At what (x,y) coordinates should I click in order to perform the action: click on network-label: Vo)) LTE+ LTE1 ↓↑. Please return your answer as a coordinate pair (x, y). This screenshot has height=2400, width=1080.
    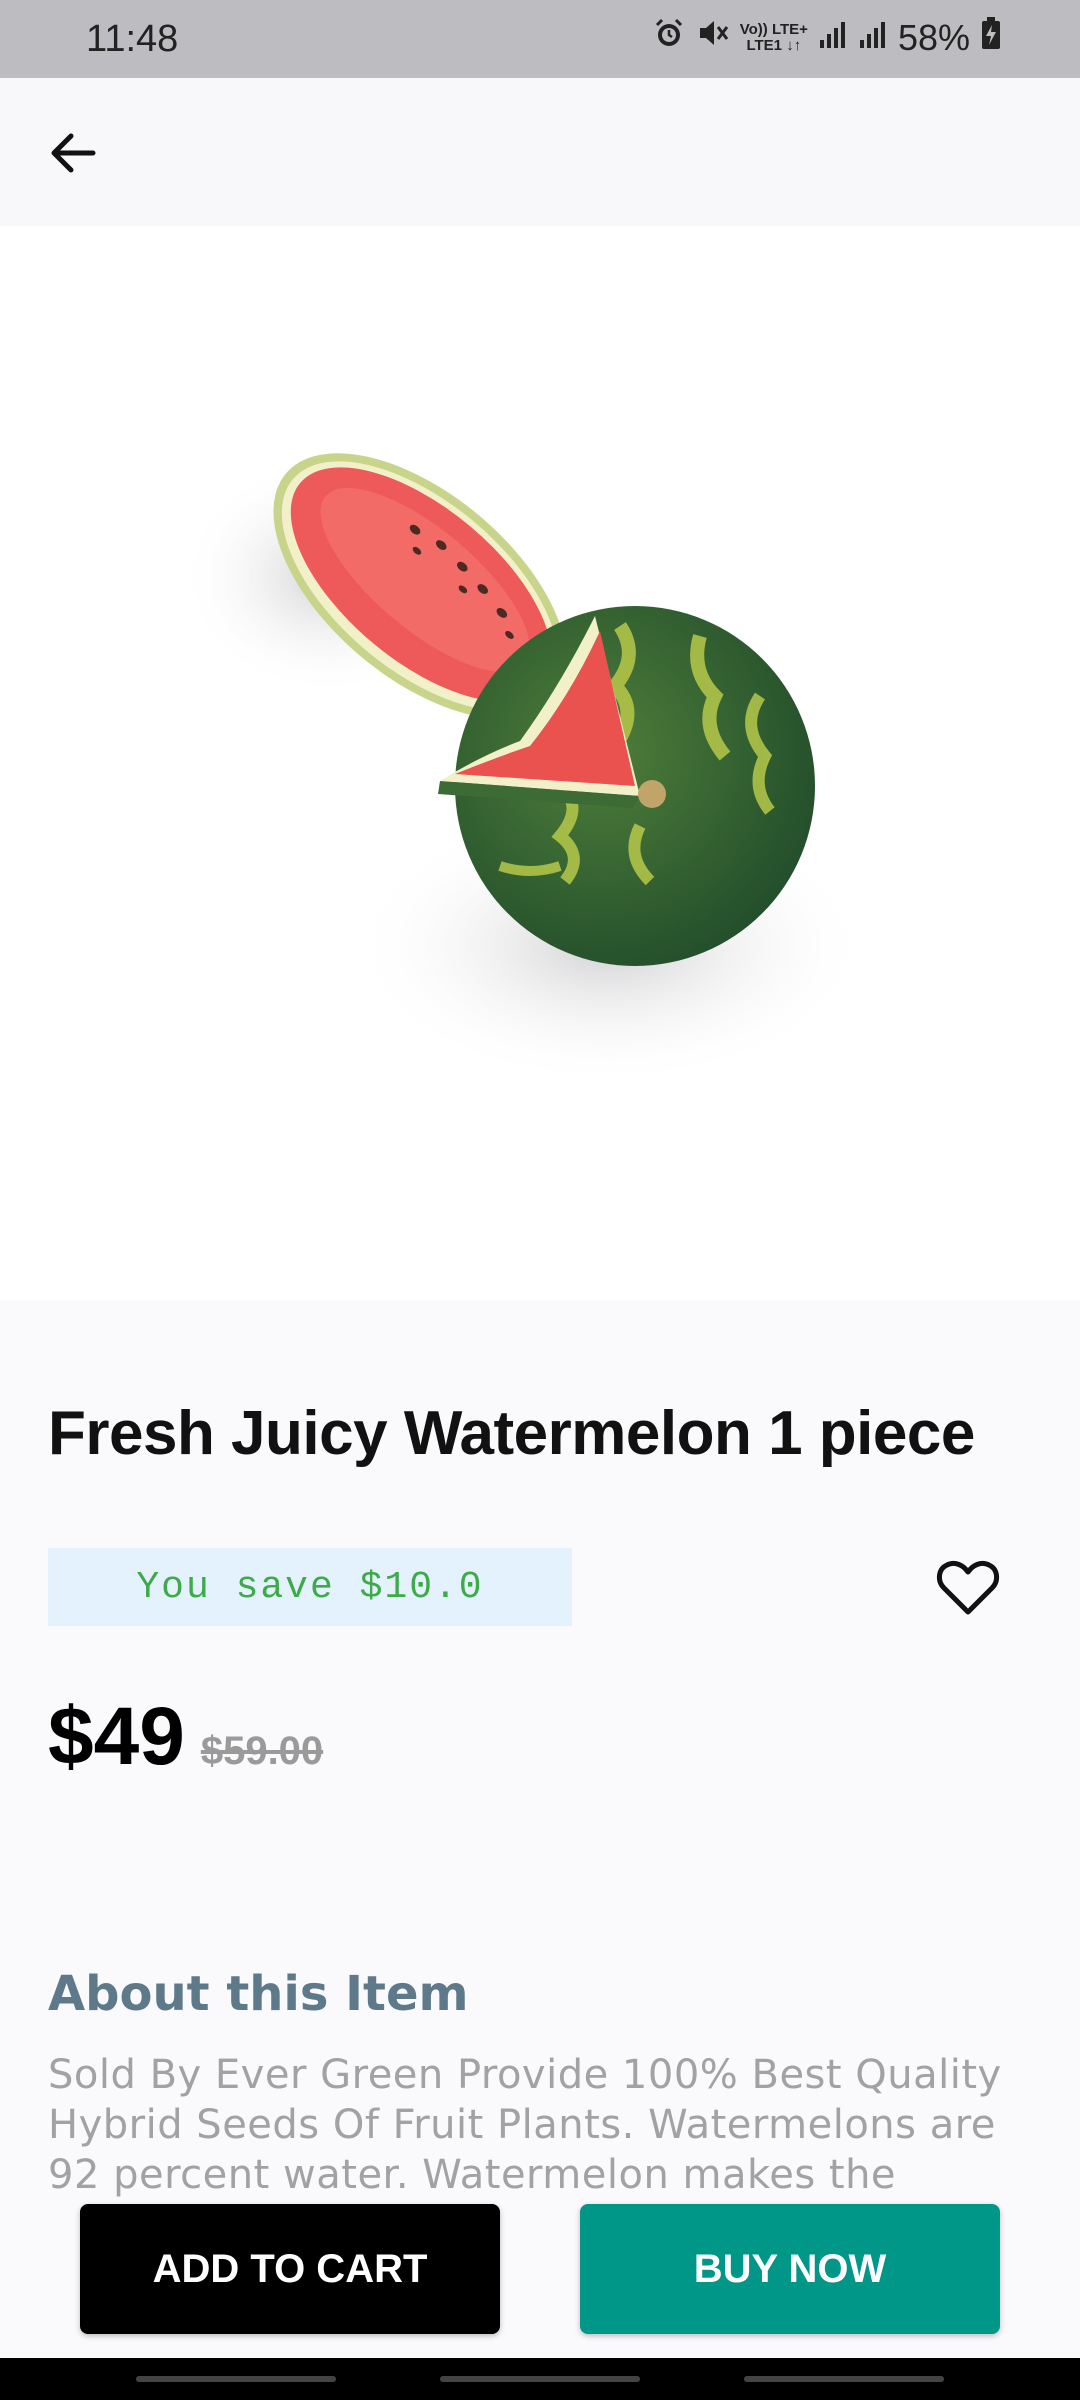
    Looking at the image, I should click on (773, 37).